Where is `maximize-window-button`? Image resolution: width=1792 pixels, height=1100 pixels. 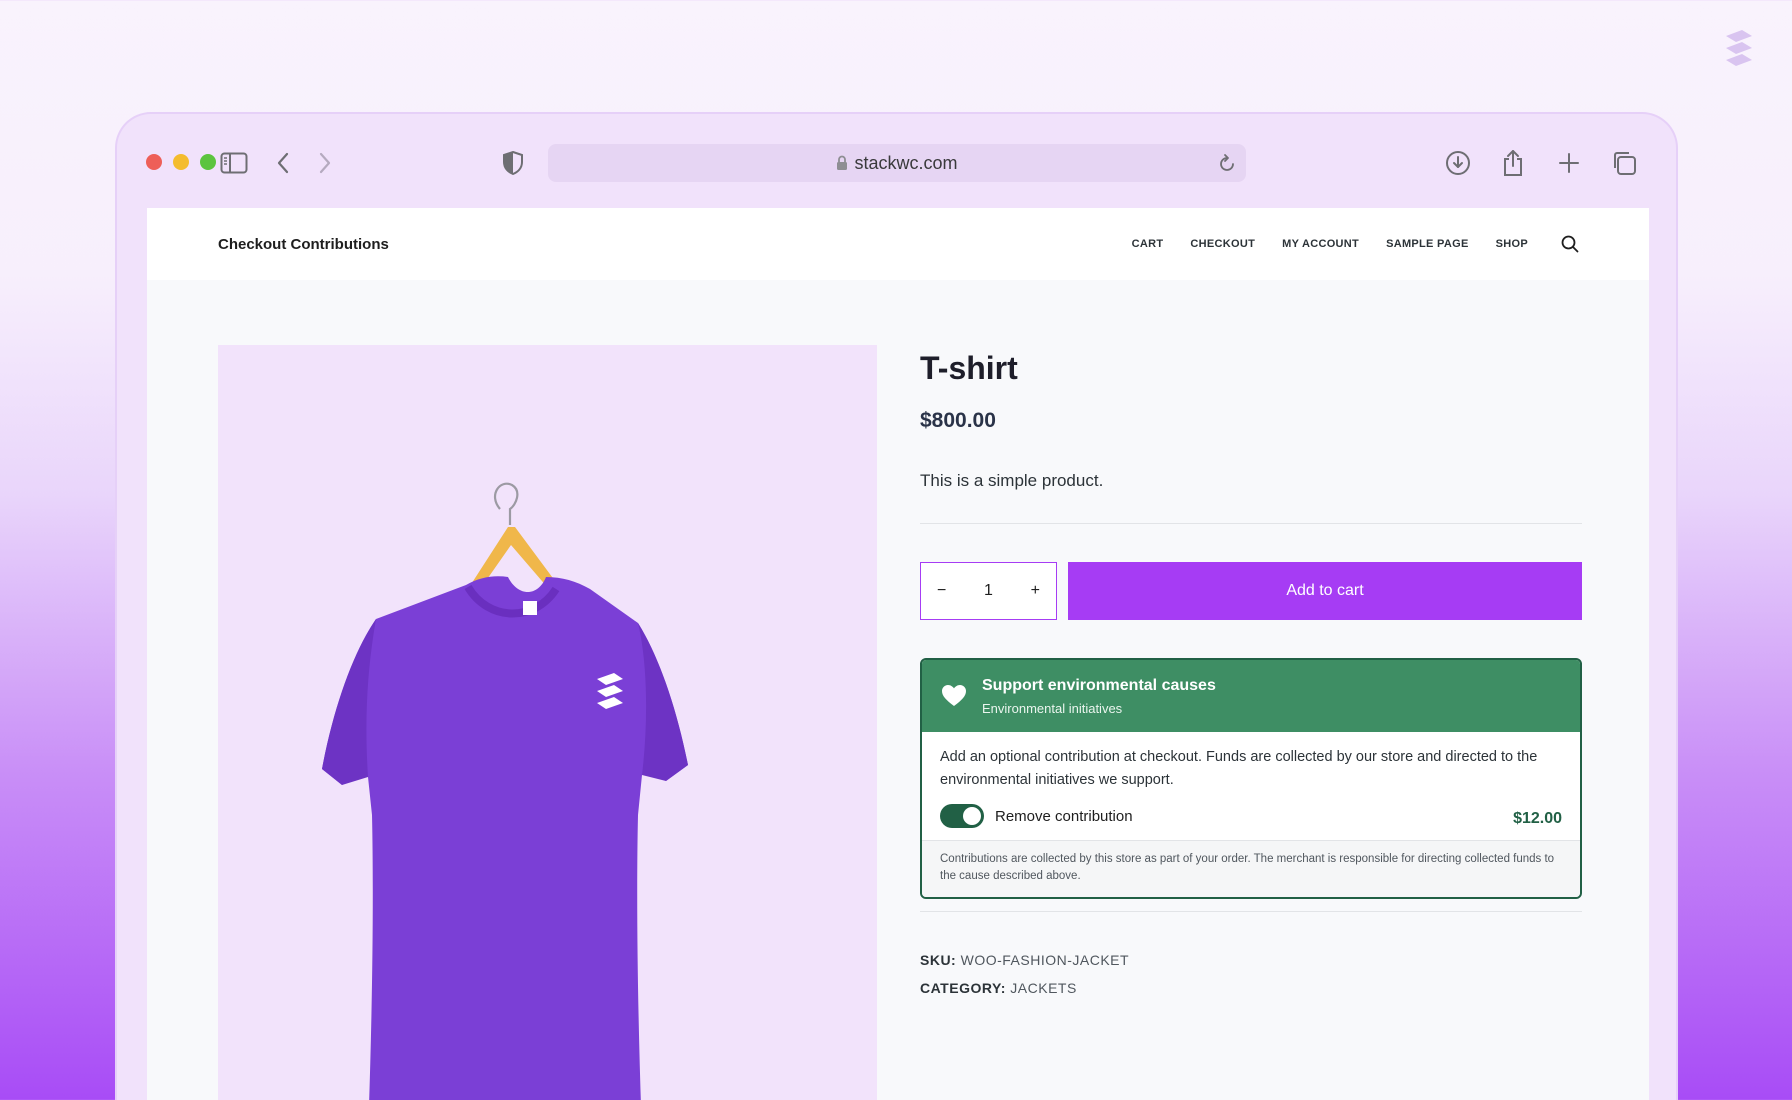
maximize-window-button is located at coordinates (208, 162).